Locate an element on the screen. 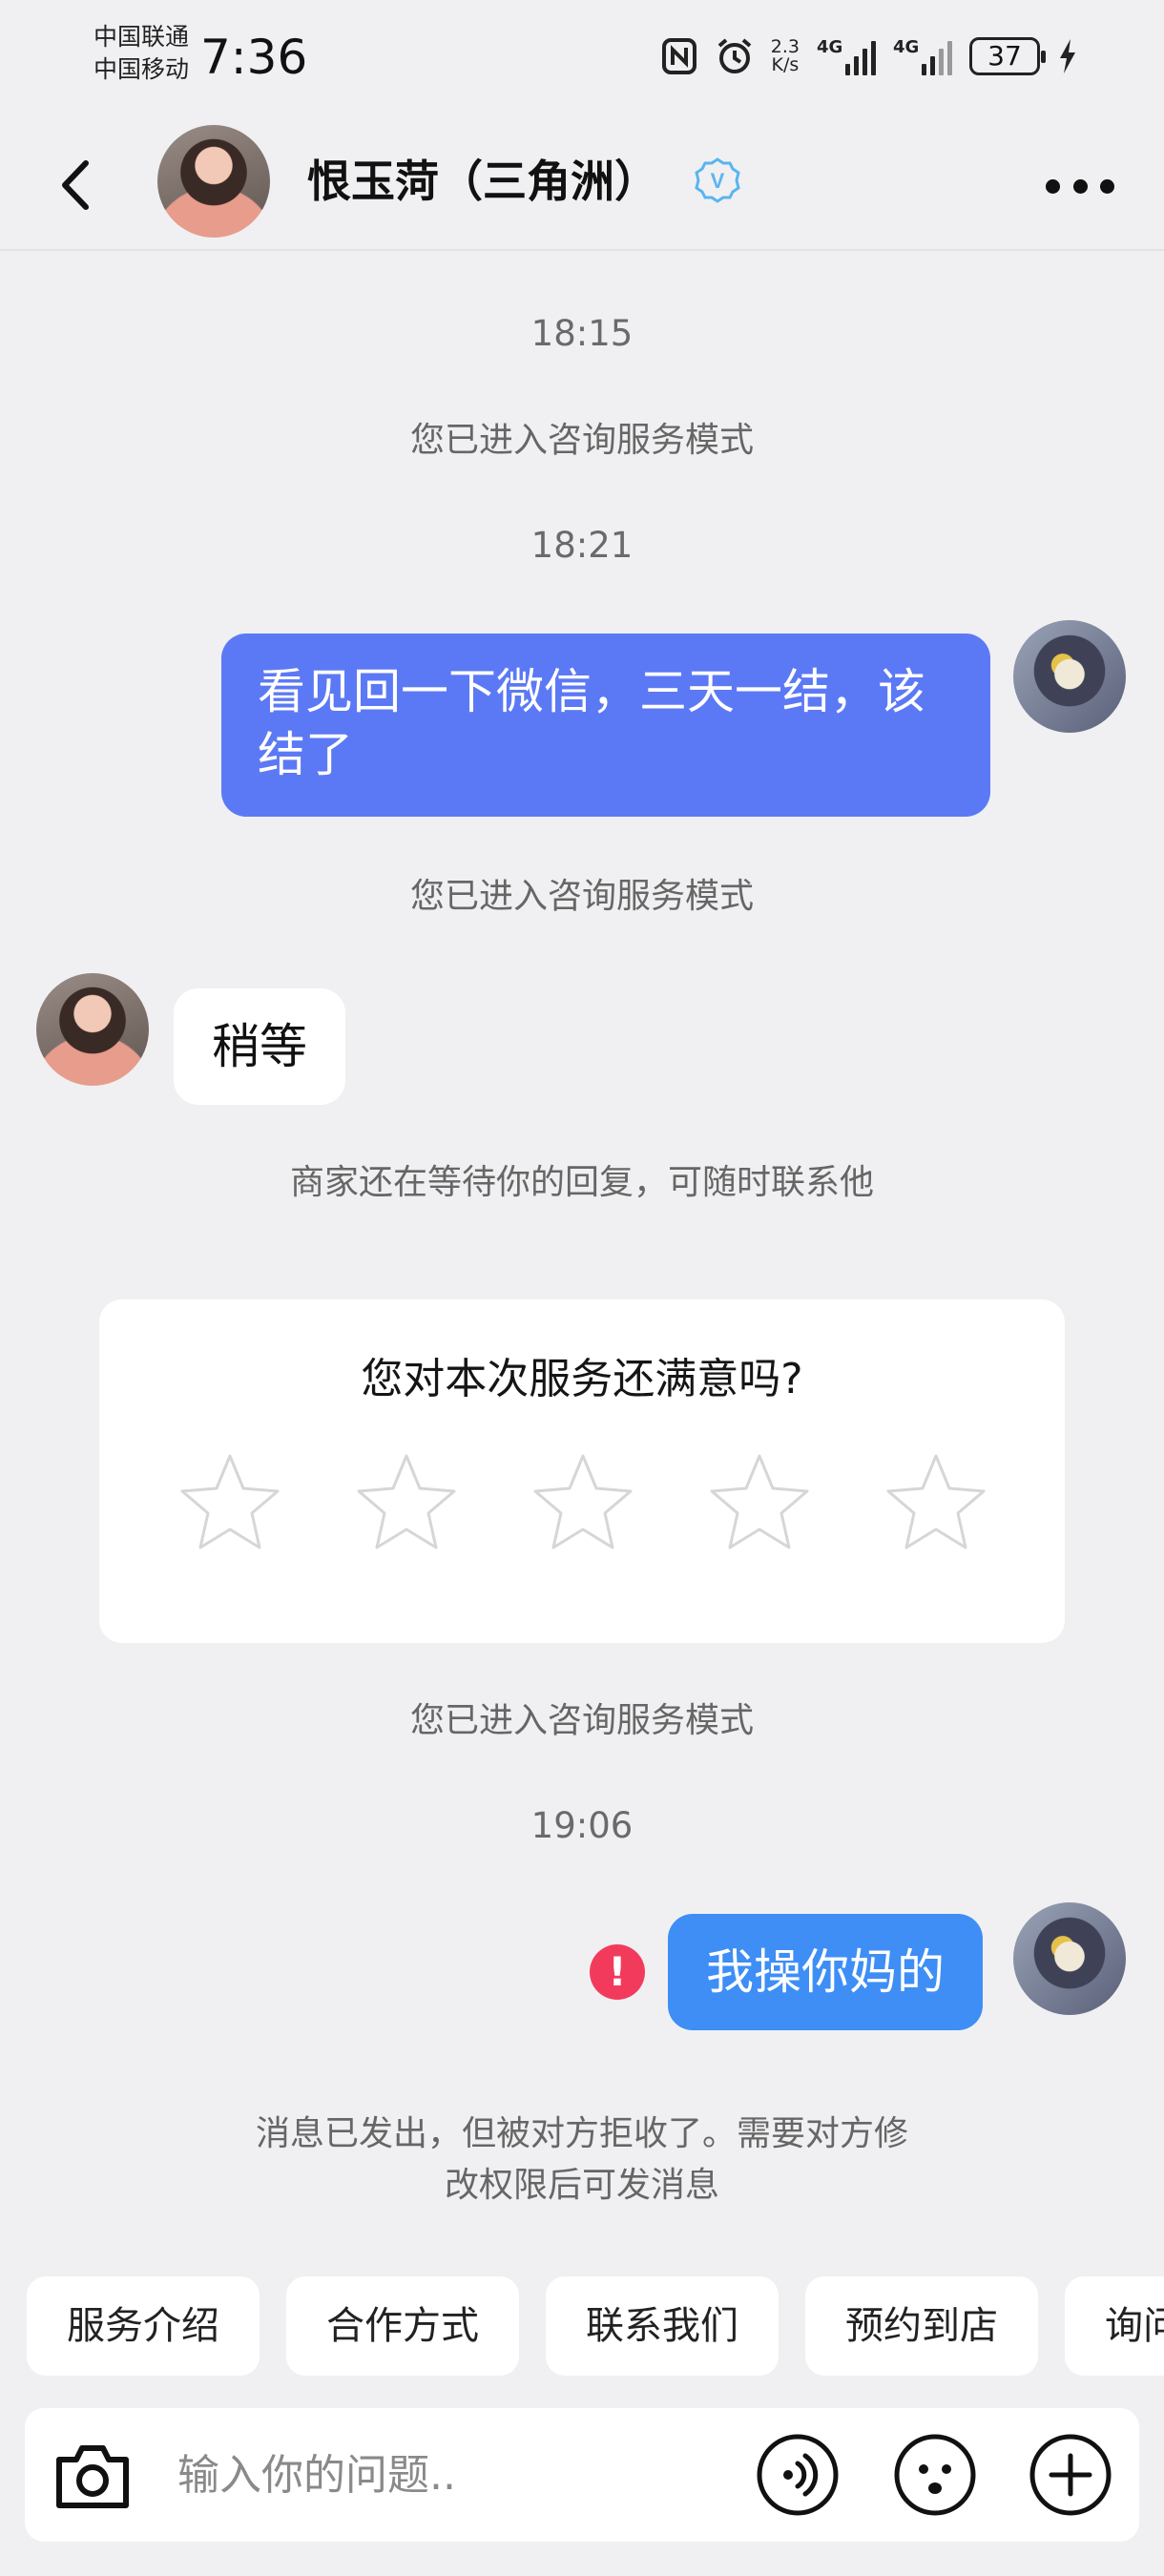 The width and height of the screenshot is (1164, 2576). carrier-1: 中国联通 is located at coordinates (142, 37).